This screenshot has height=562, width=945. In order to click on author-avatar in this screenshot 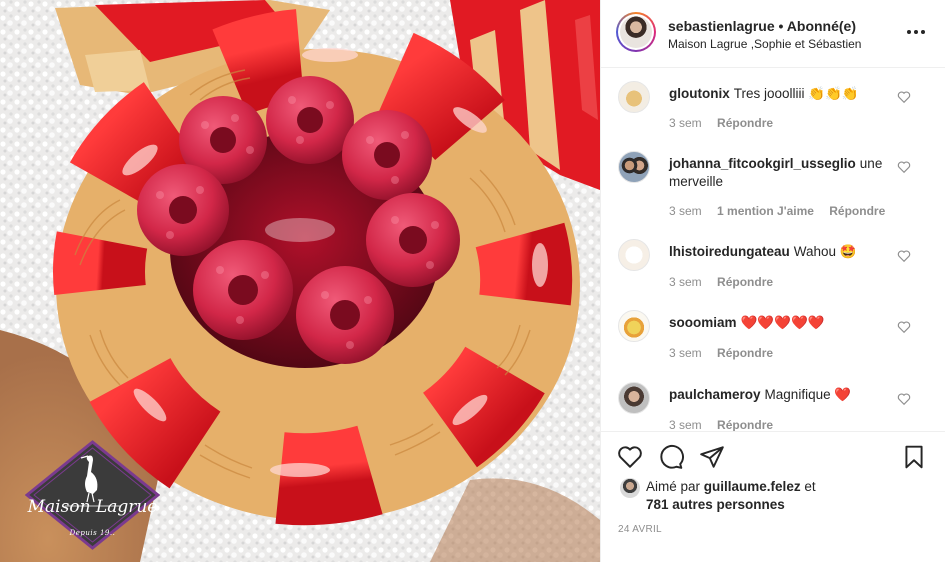, I will do `click(636, 32)`.